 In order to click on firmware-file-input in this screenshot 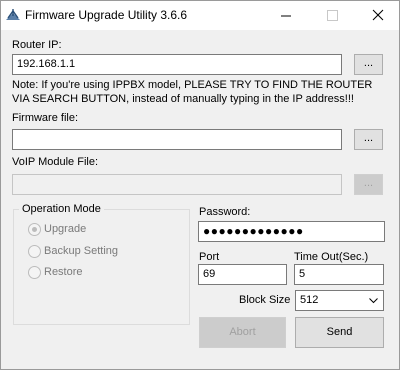, I will do `click(177, 139)`.